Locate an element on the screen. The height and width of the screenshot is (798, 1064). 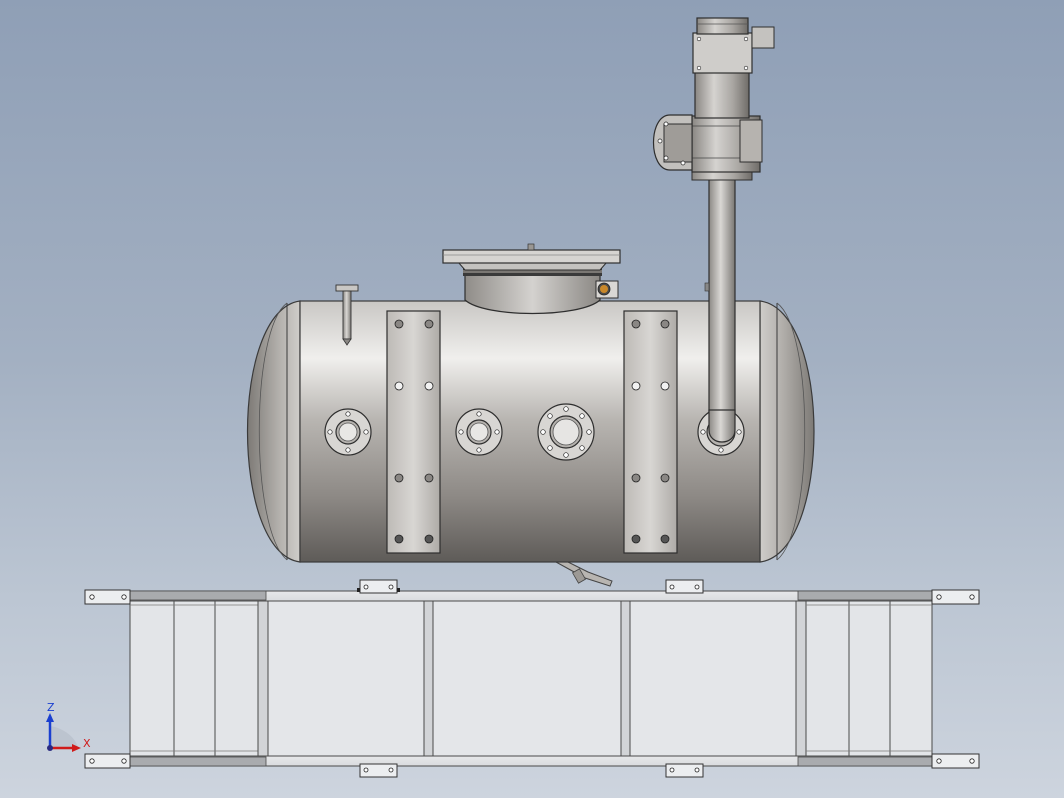
mid-lug-bottom-left is located at coordinates (378, 770).